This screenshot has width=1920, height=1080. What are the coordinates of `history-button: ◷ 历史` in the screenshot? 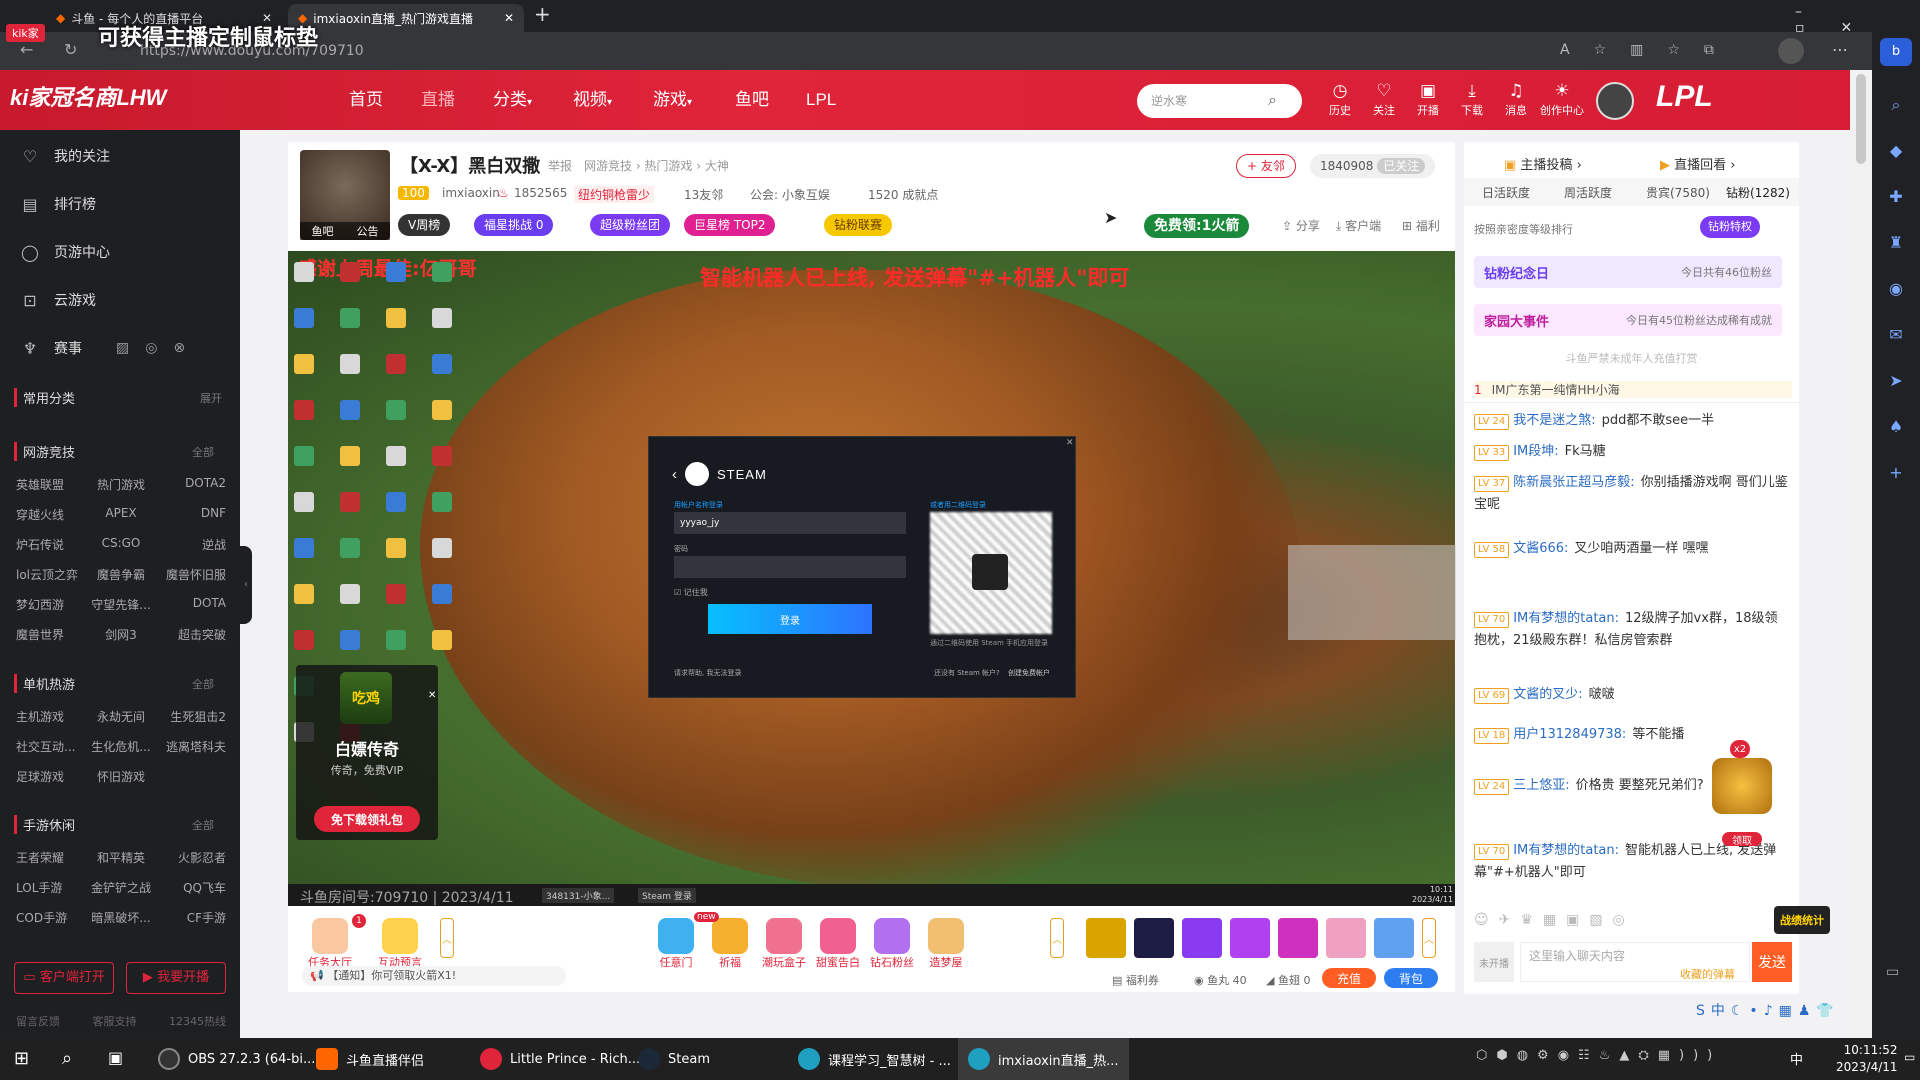 It's located at (1340, 99).